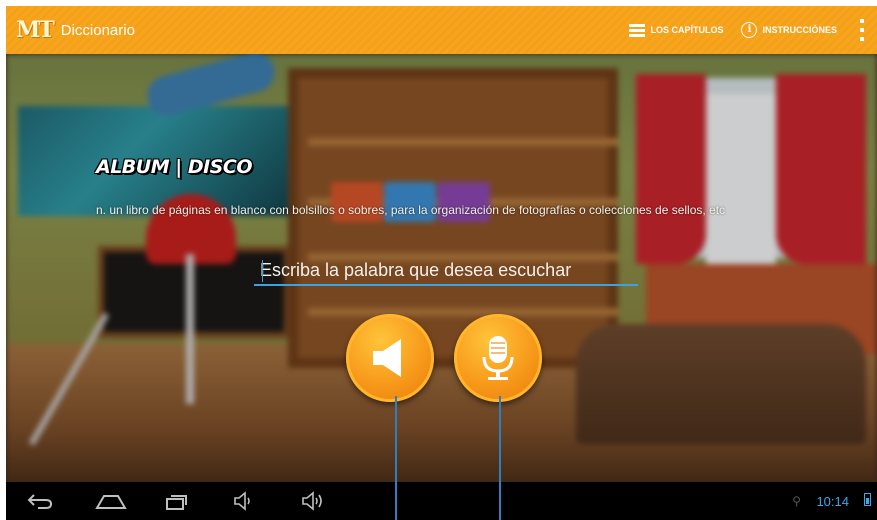 The height and width of the screenshot is (520, 877). Describe the element at coordinates (832, 501) in the screenshot. I see `status-clock: 10:14` at that location.